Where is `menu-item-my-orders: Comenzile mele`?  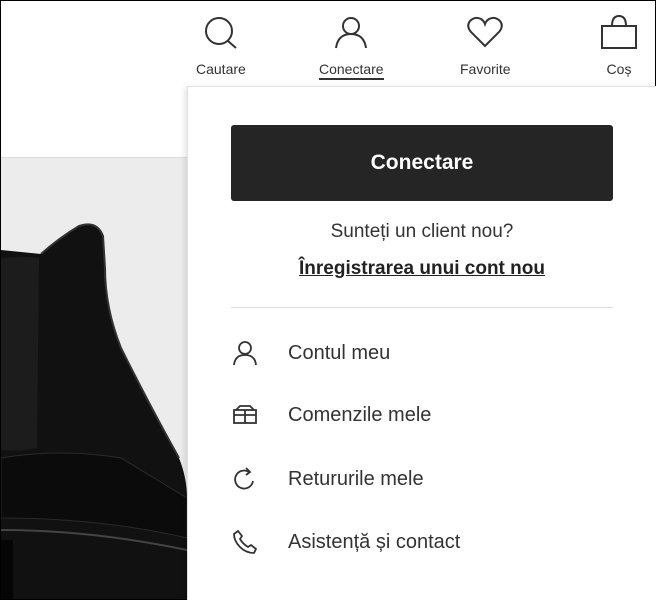 menu-item-my-orders: Comenzile mele is located at coordinates (422, 415).